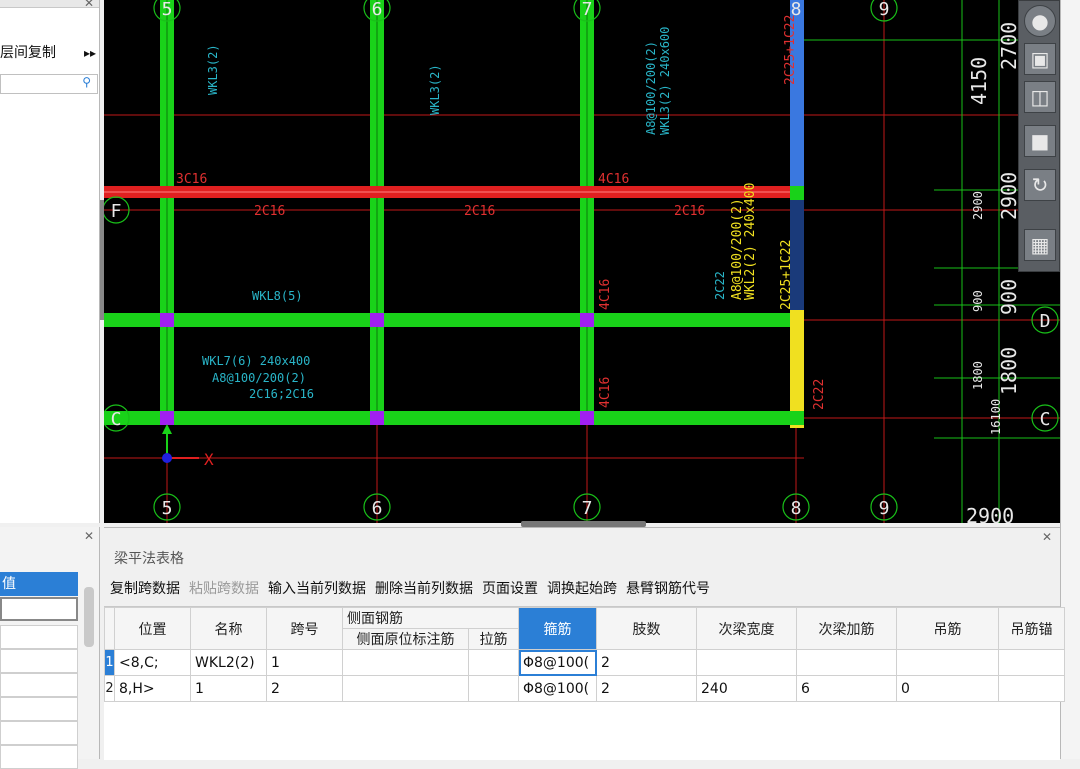 This screenshot has width=1080, height=769. I want to click on panel-title: 梁平法表格, so click(149, 559).